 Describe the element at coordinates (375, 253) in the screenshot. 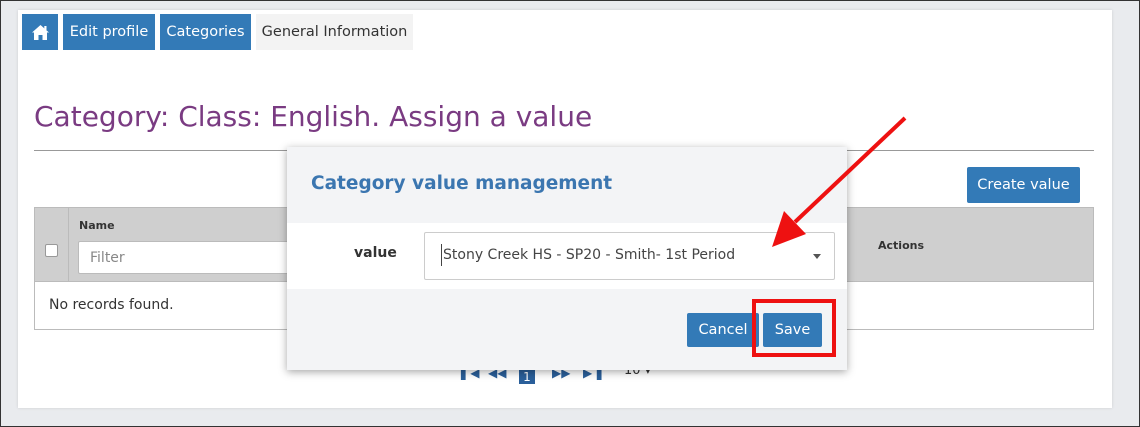

I see `value-label: value` at that location.